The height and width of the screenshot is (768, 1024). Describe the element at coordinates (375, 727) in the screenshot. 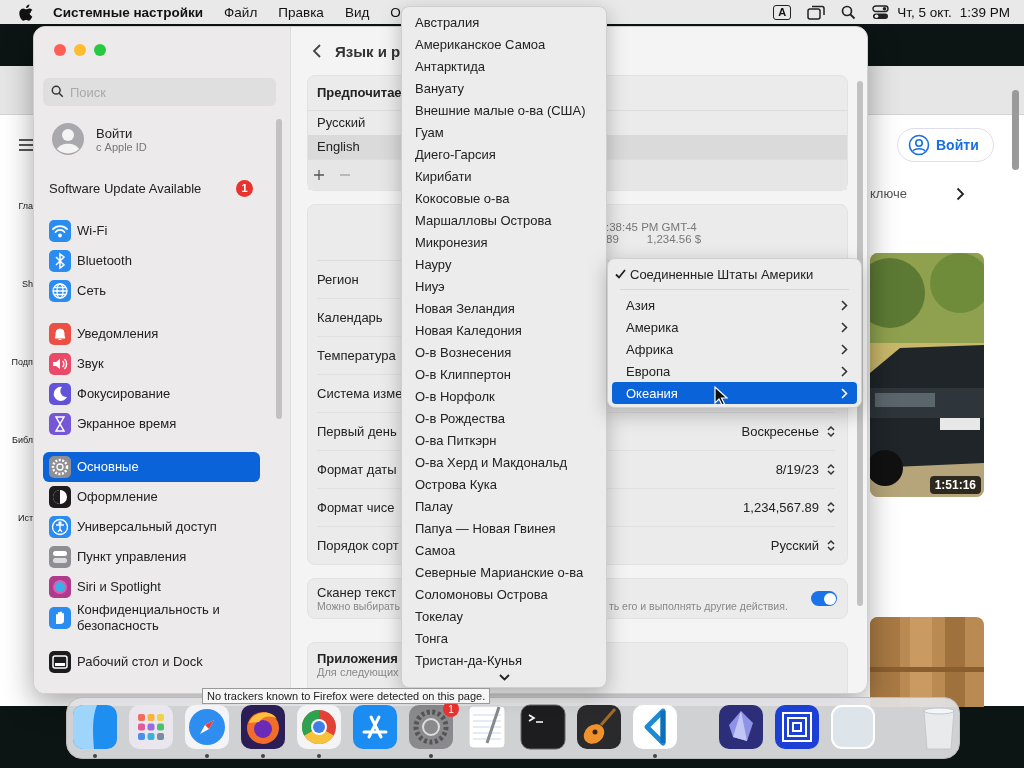

I see `triangle-lines-icon` at that location.